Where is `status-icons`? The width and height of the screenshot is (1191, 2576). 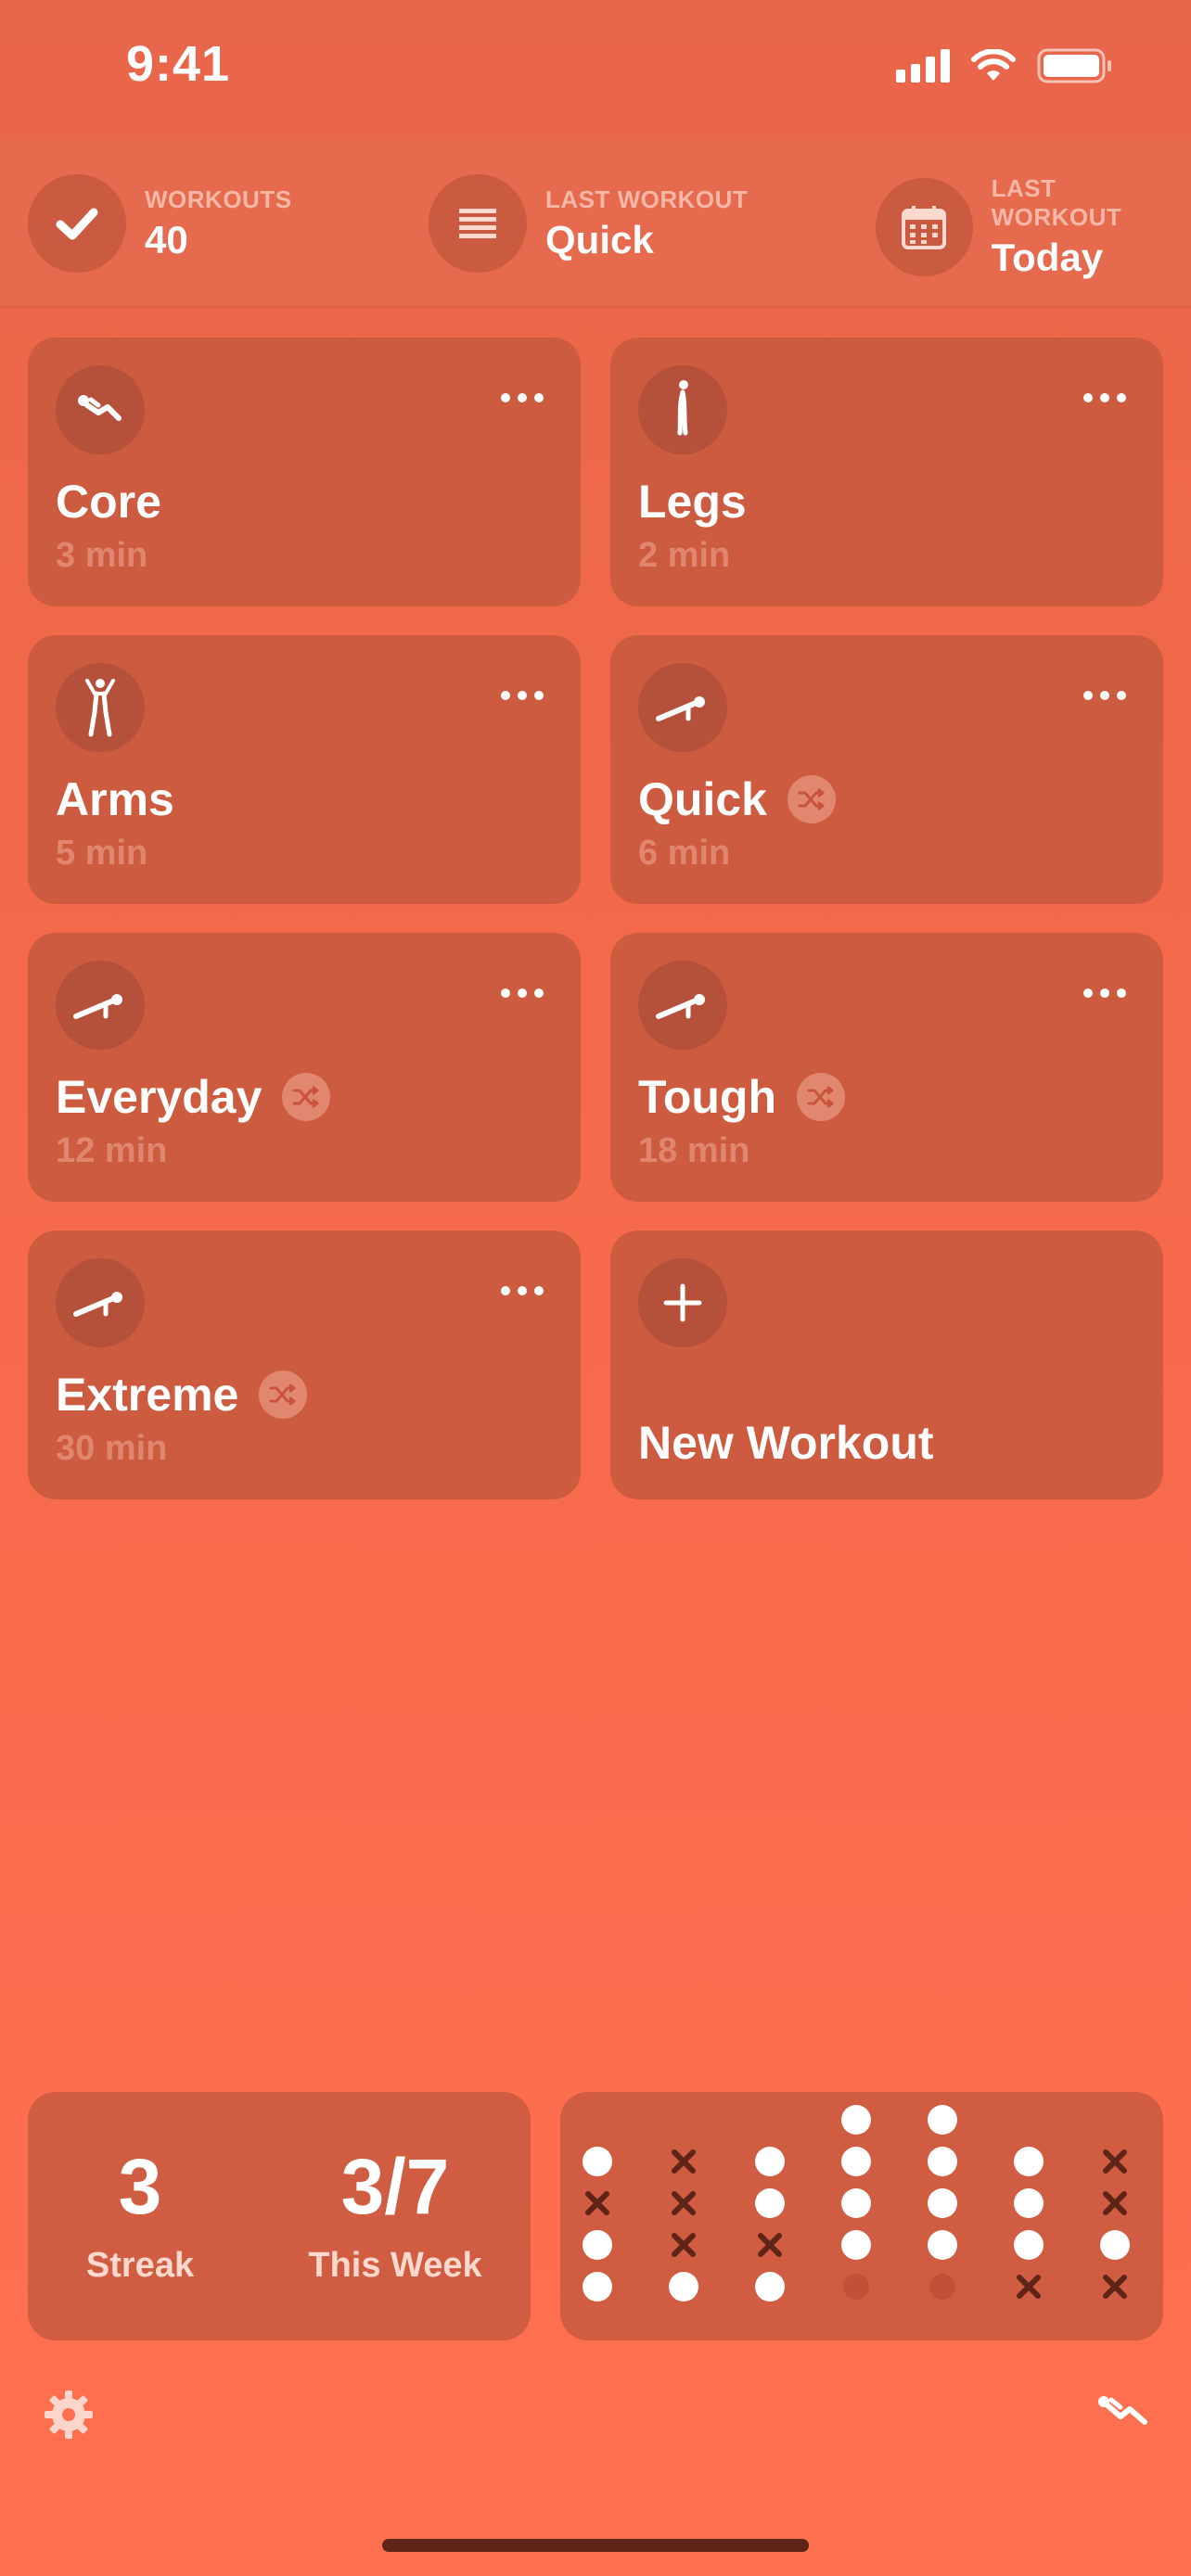
status-icons is located at coordinates (1004, 66).